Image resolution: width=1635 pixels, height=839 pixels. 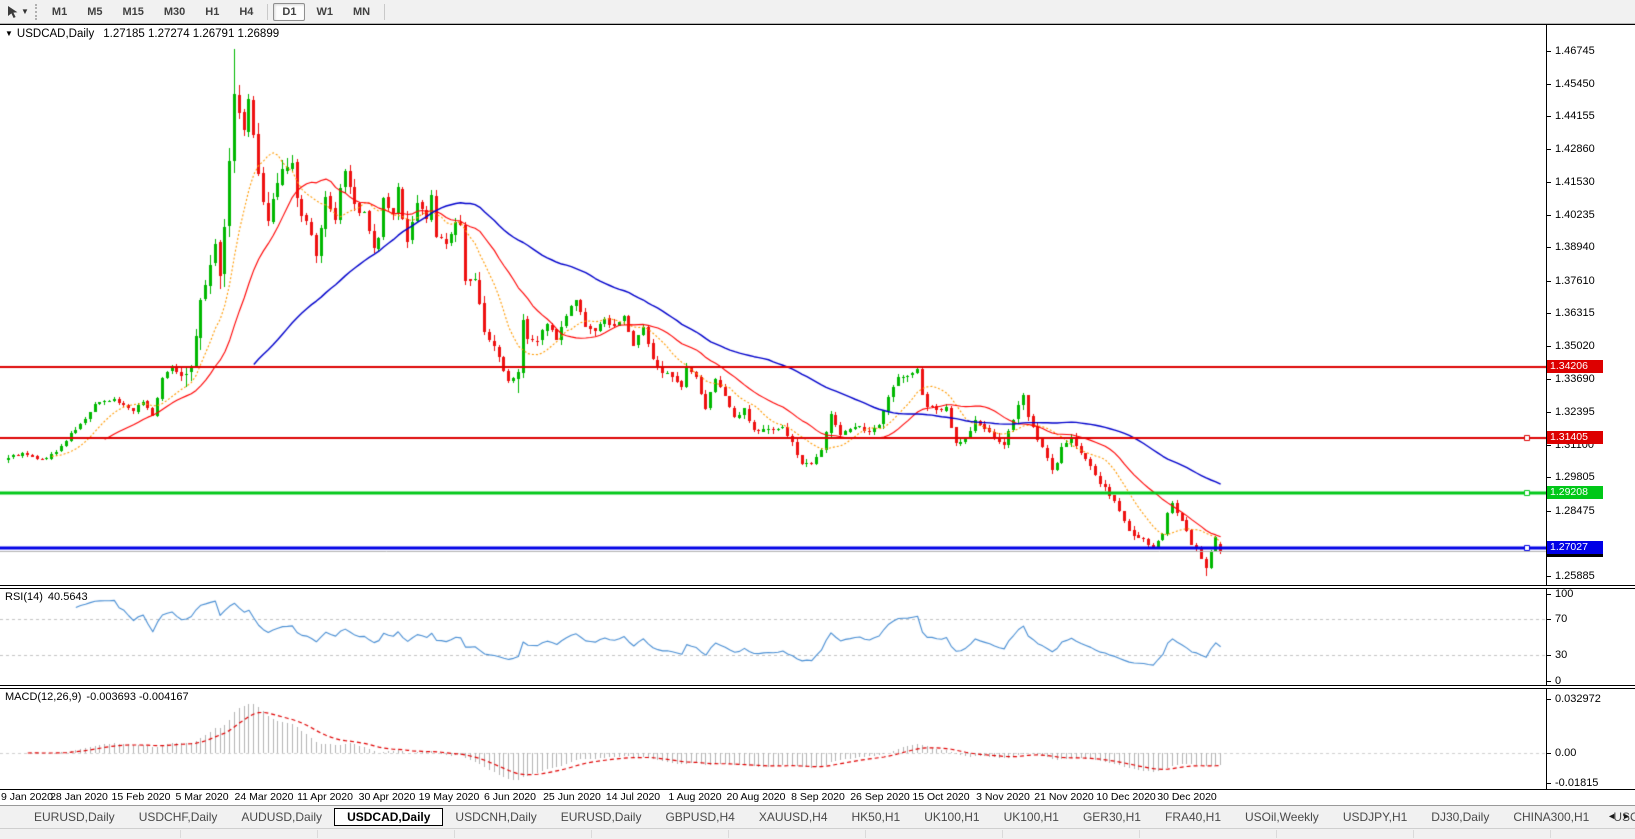 I want to click on price-axis-tick: 1.28475, so click(x=1571, y=511).